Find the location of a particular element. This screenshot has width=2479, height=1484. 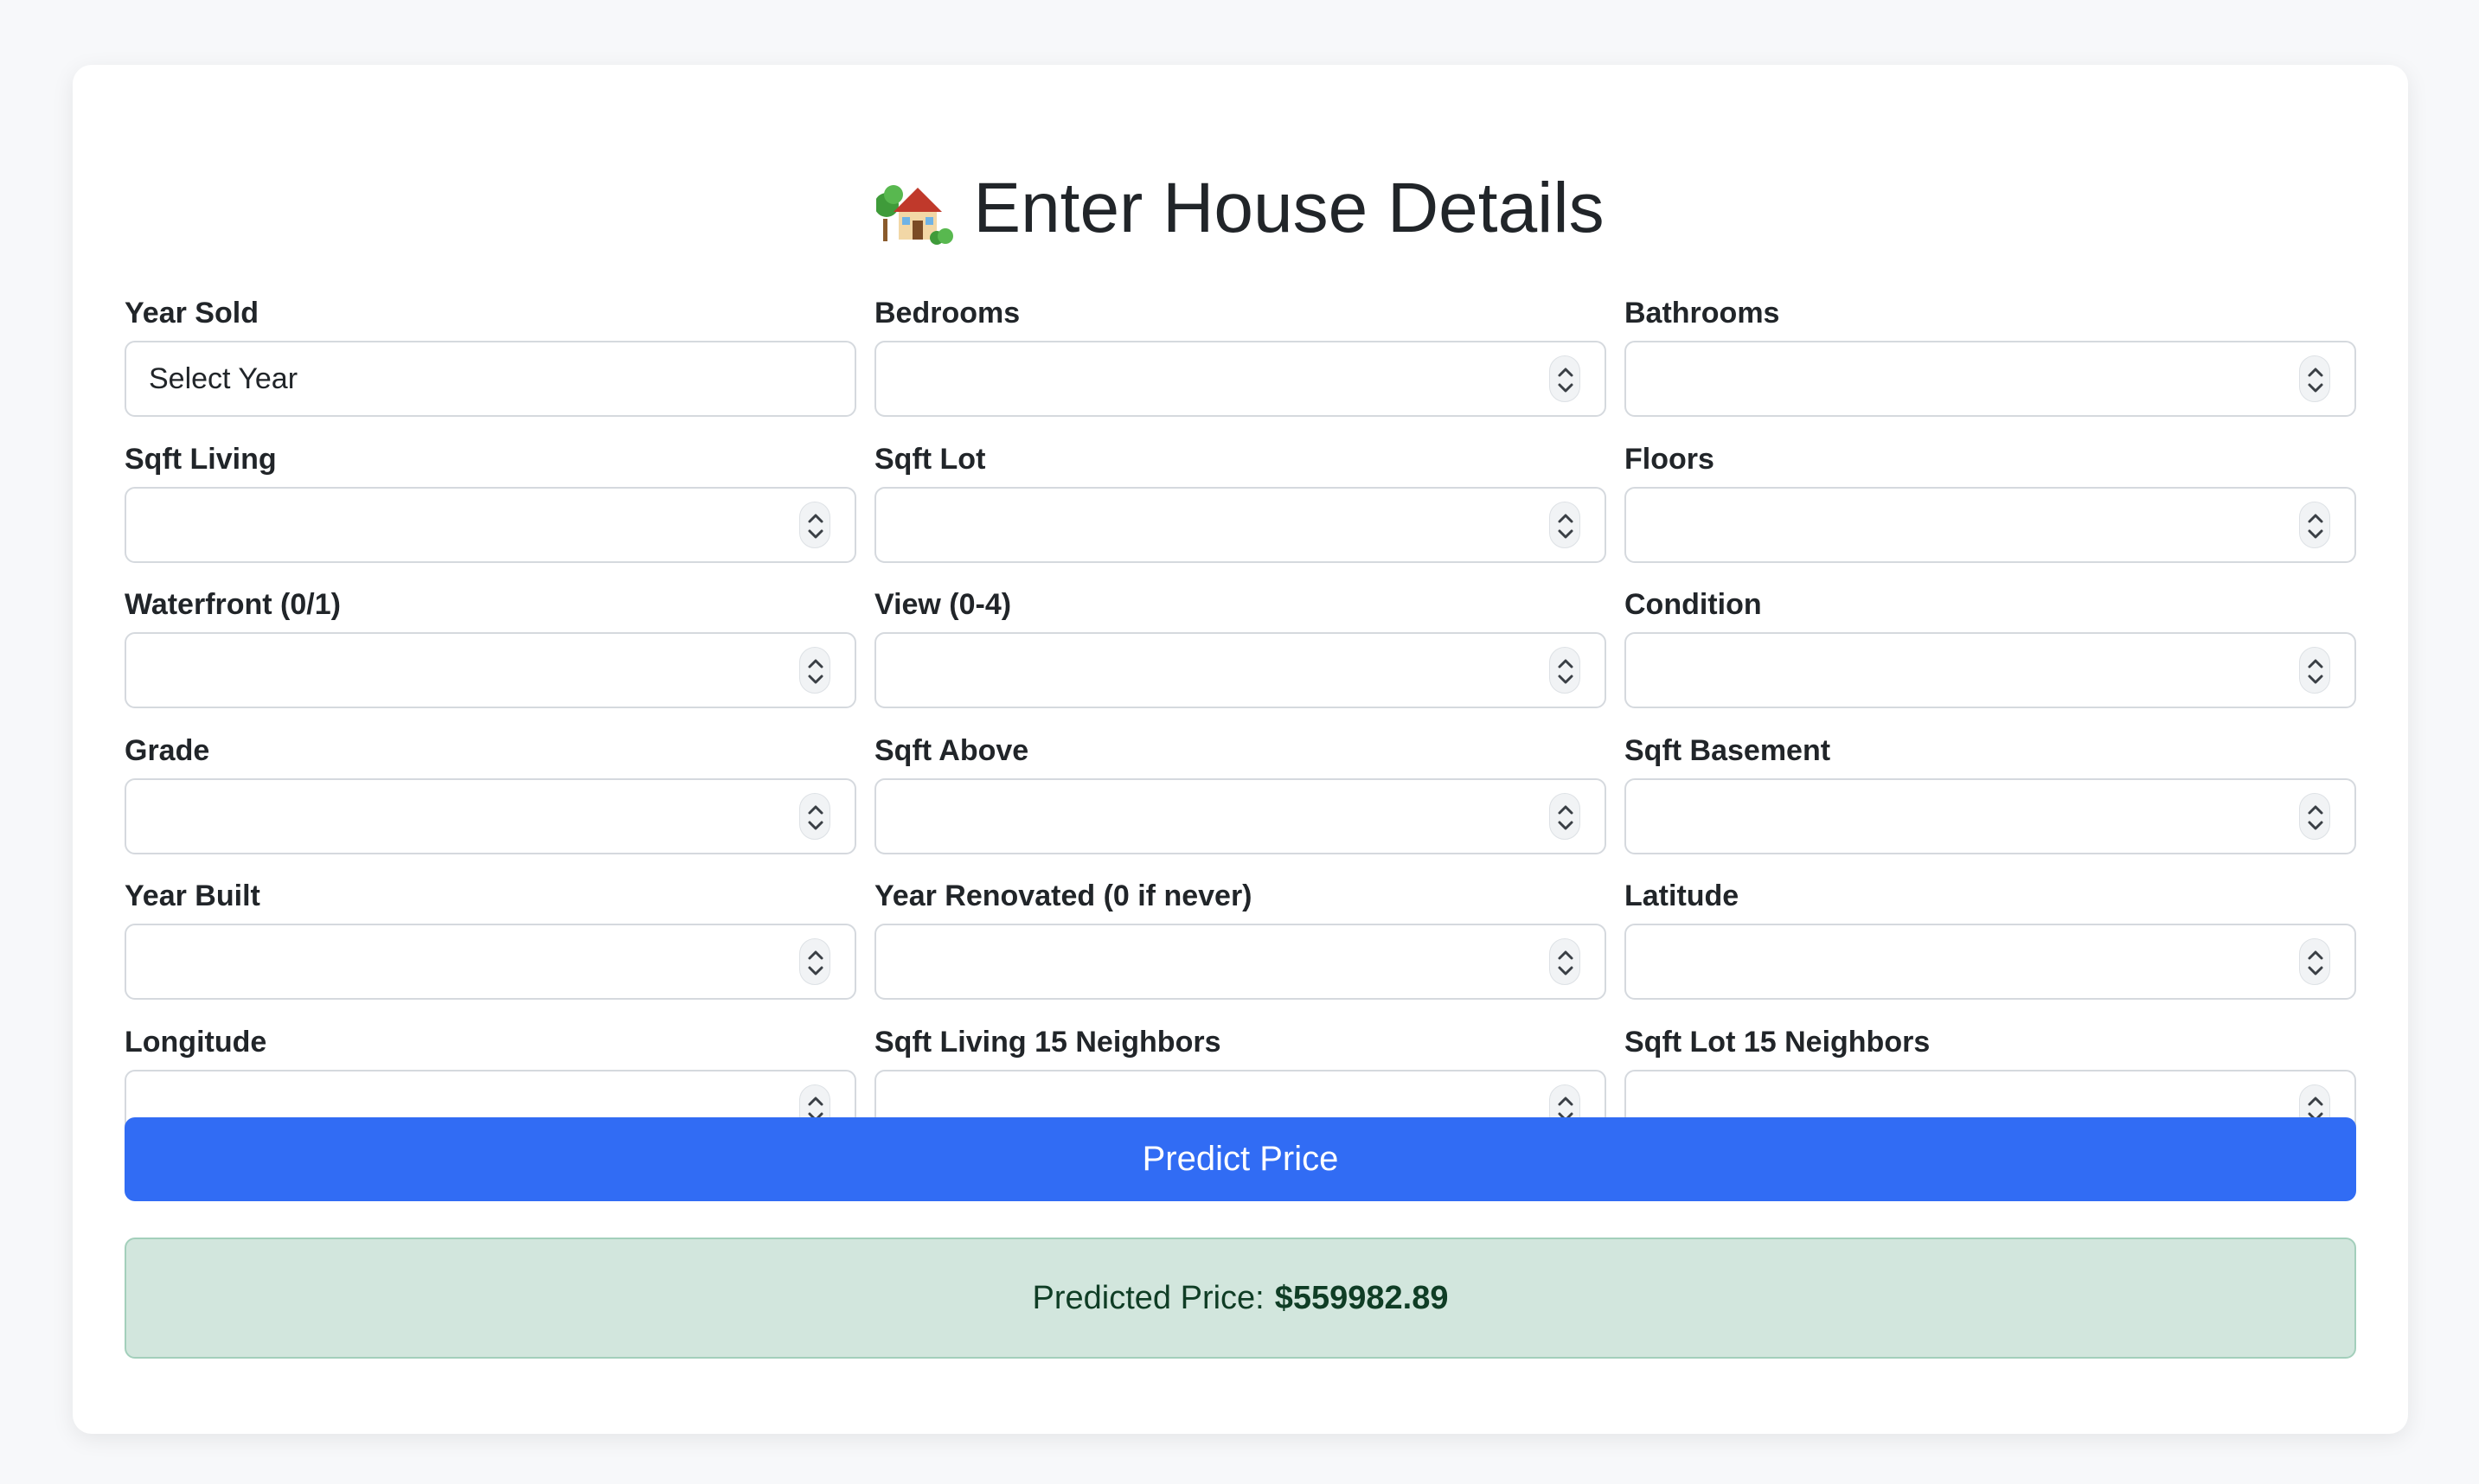

field-label: Bathrooms is located at coordinates (1702, 313).